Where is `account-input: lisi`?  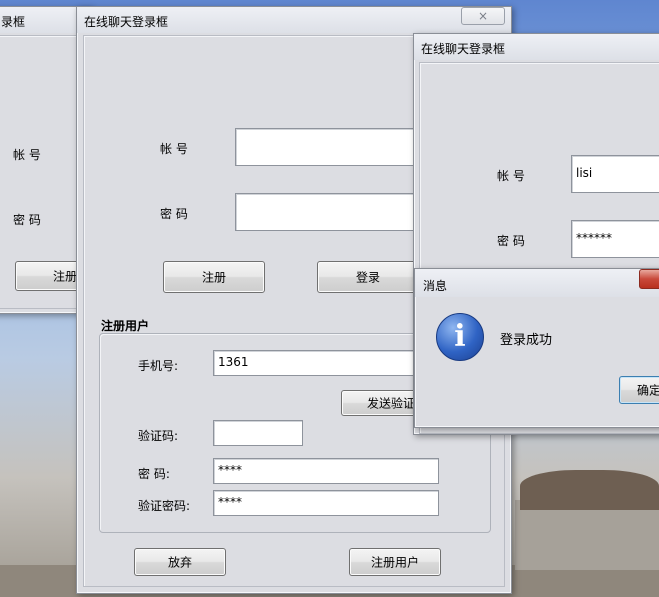
account-input: lisi is located at coordinates (615, 174).